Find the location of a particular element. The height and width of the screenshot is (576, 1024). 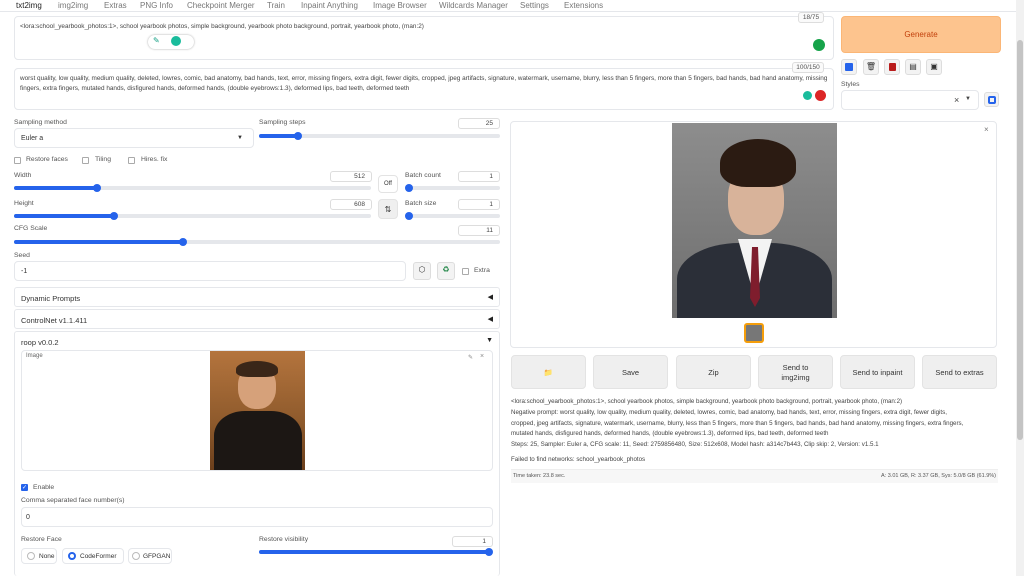

tab-png-info: PNG Info is located at coordinates (156, 5).